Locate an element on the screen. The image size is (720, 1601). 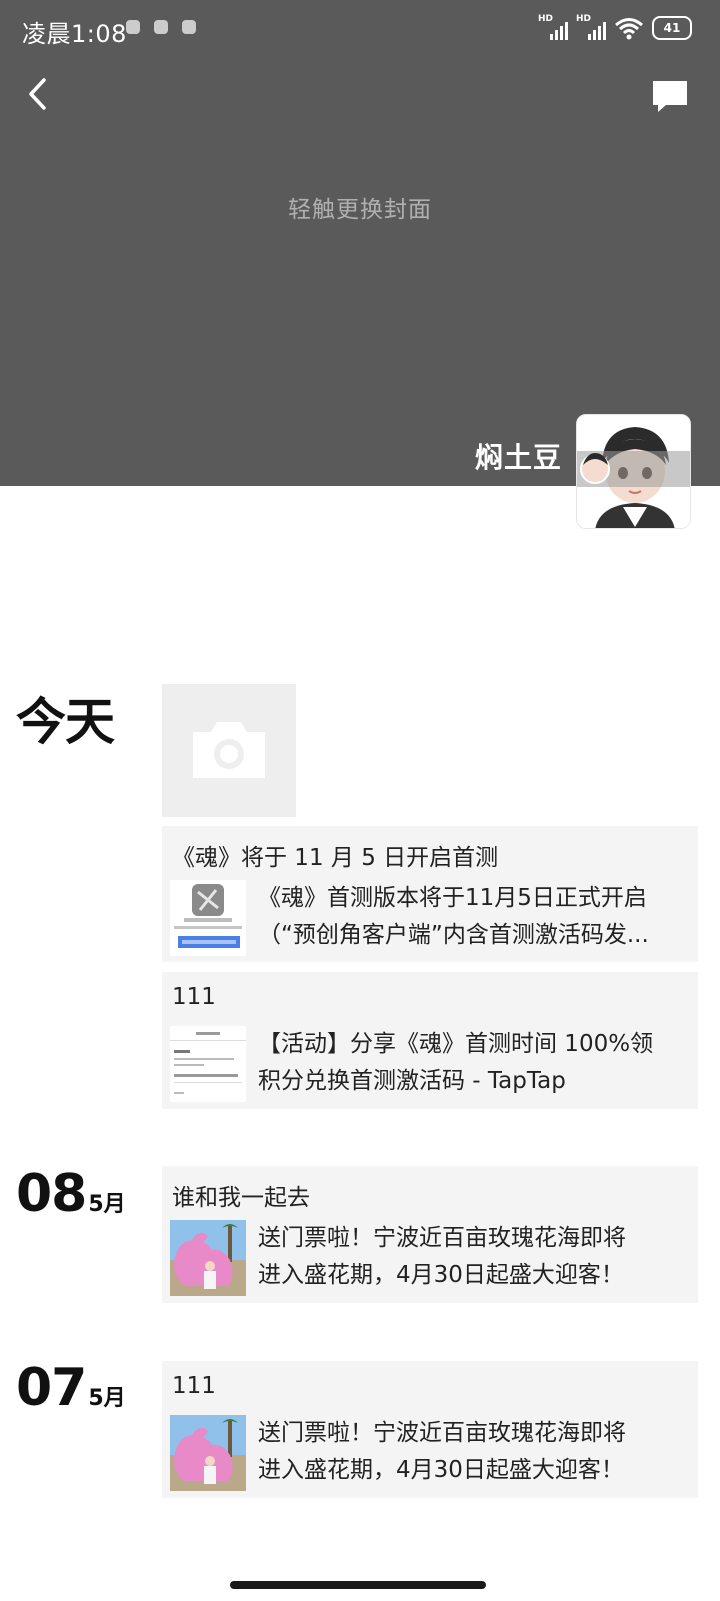
home-indicator is located at coordinates (358, 1585).